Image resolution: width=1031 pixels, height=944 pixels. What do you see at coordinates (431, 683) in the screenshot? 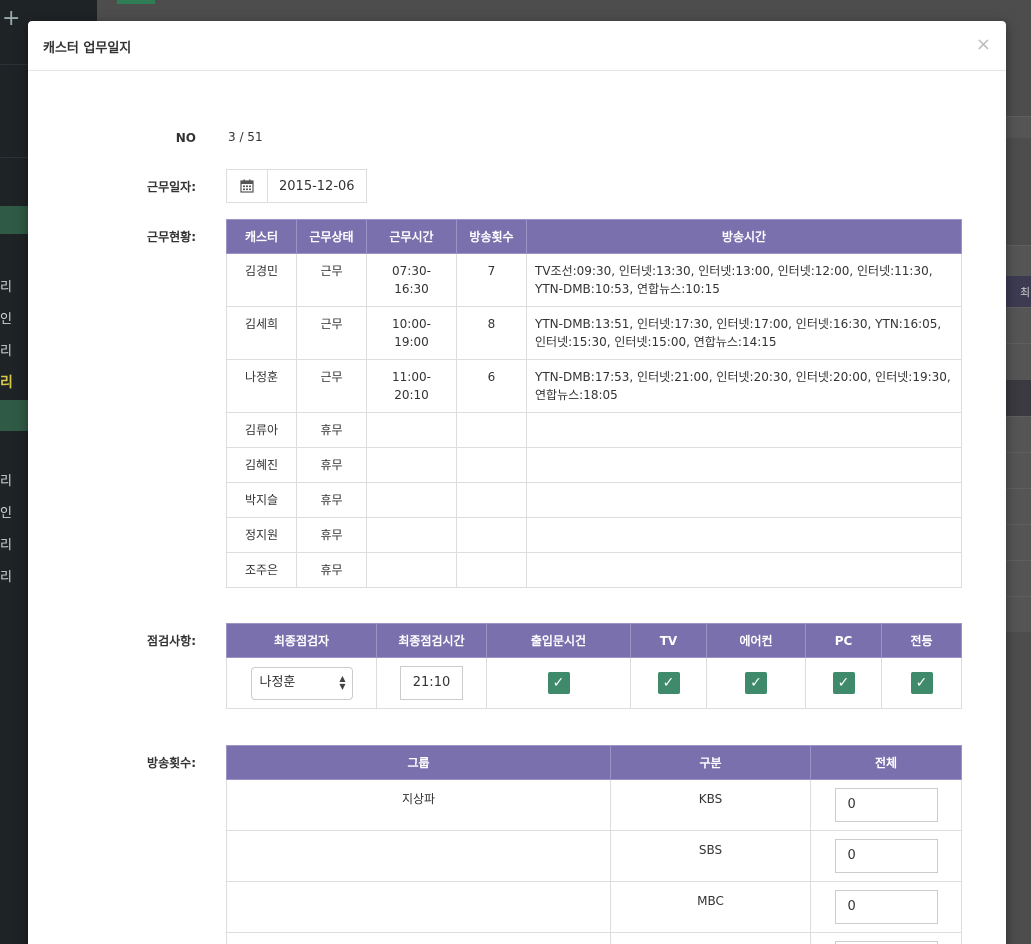
I see `inspection-time-input: 21:10` at bounding box center [431, 683].